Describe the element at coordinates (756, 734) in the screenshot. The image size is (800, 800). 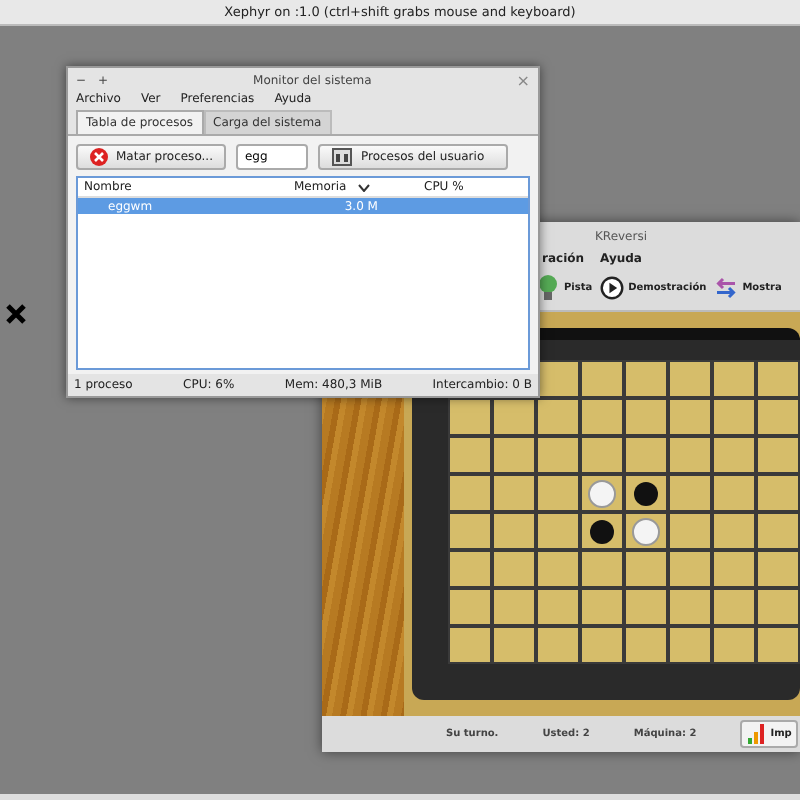
I see `bar-chart-icon` at that location.